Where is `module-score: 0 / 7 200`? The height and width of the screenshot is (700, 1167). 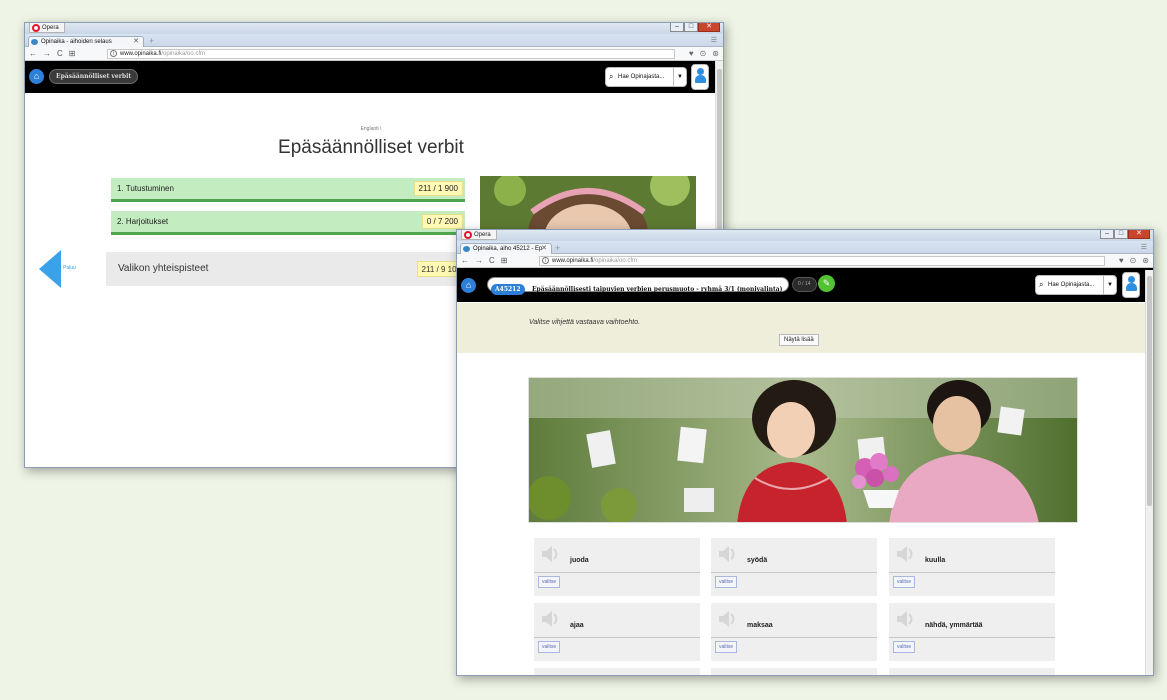
module-score: 0 / 7 200 is located at coordinates (442, 221).